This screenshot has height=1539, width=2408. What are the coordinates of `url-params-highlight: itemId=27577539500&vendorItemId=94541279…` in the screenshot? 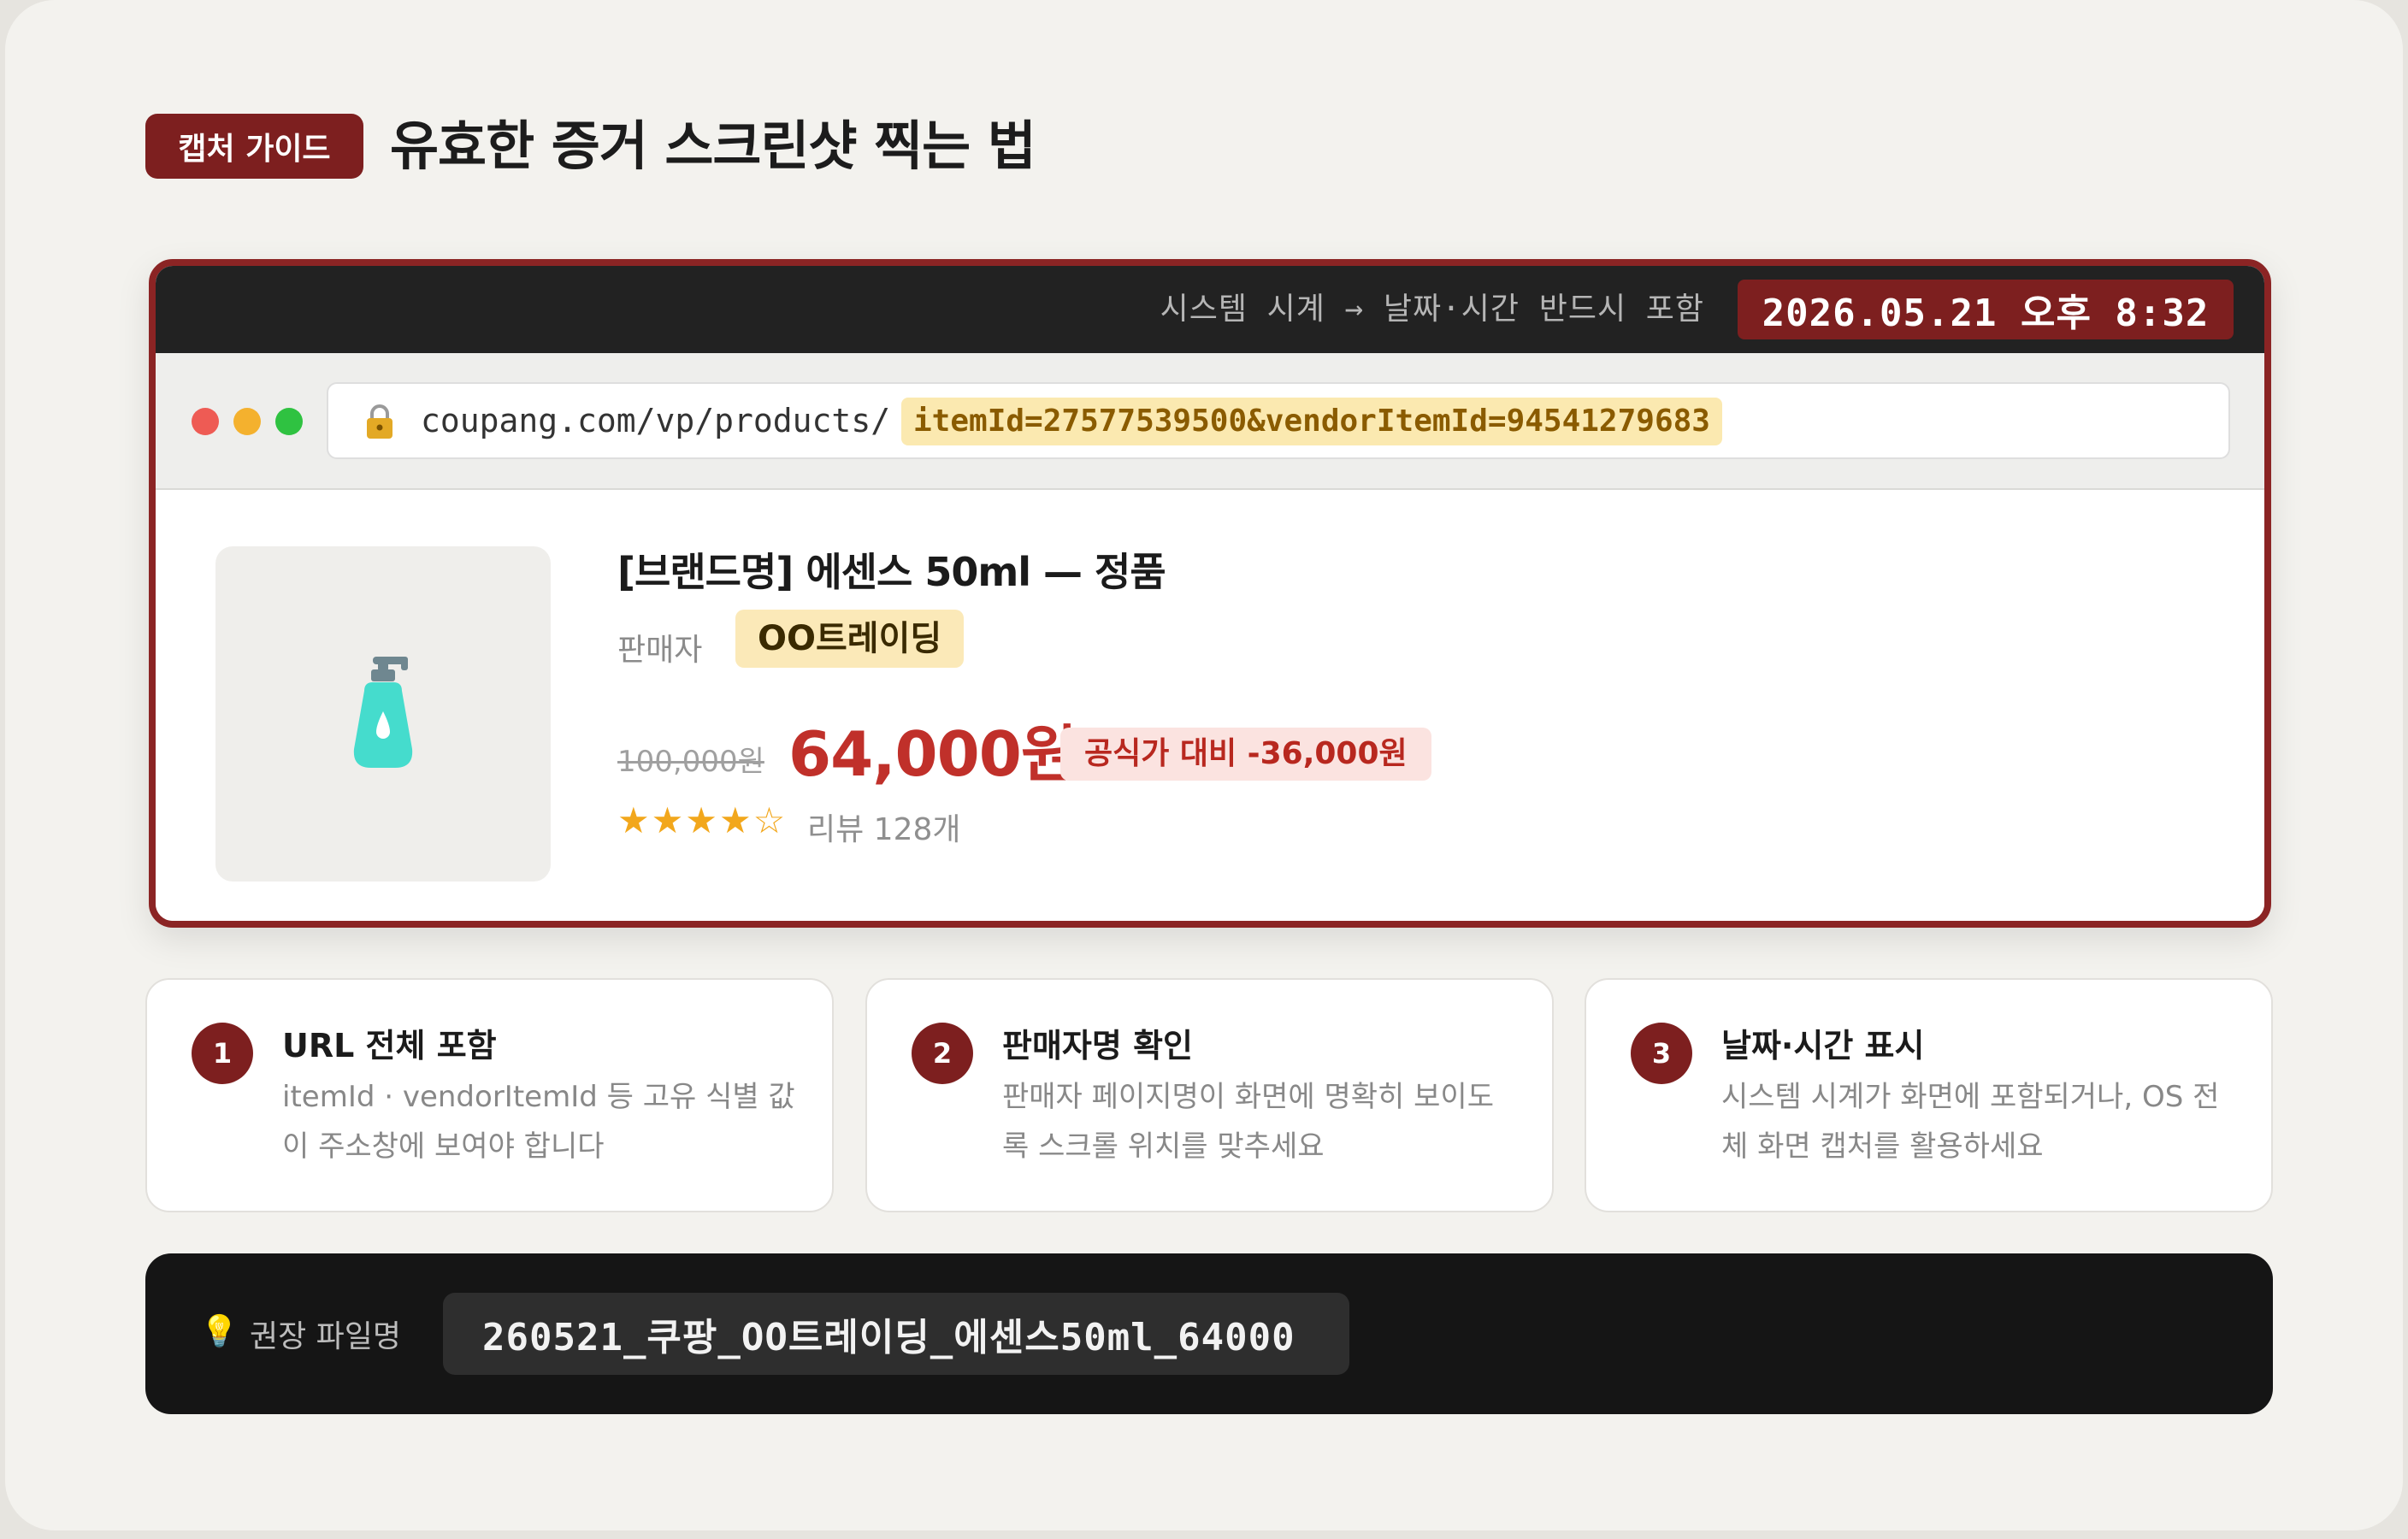 It's located at (1311, 421).